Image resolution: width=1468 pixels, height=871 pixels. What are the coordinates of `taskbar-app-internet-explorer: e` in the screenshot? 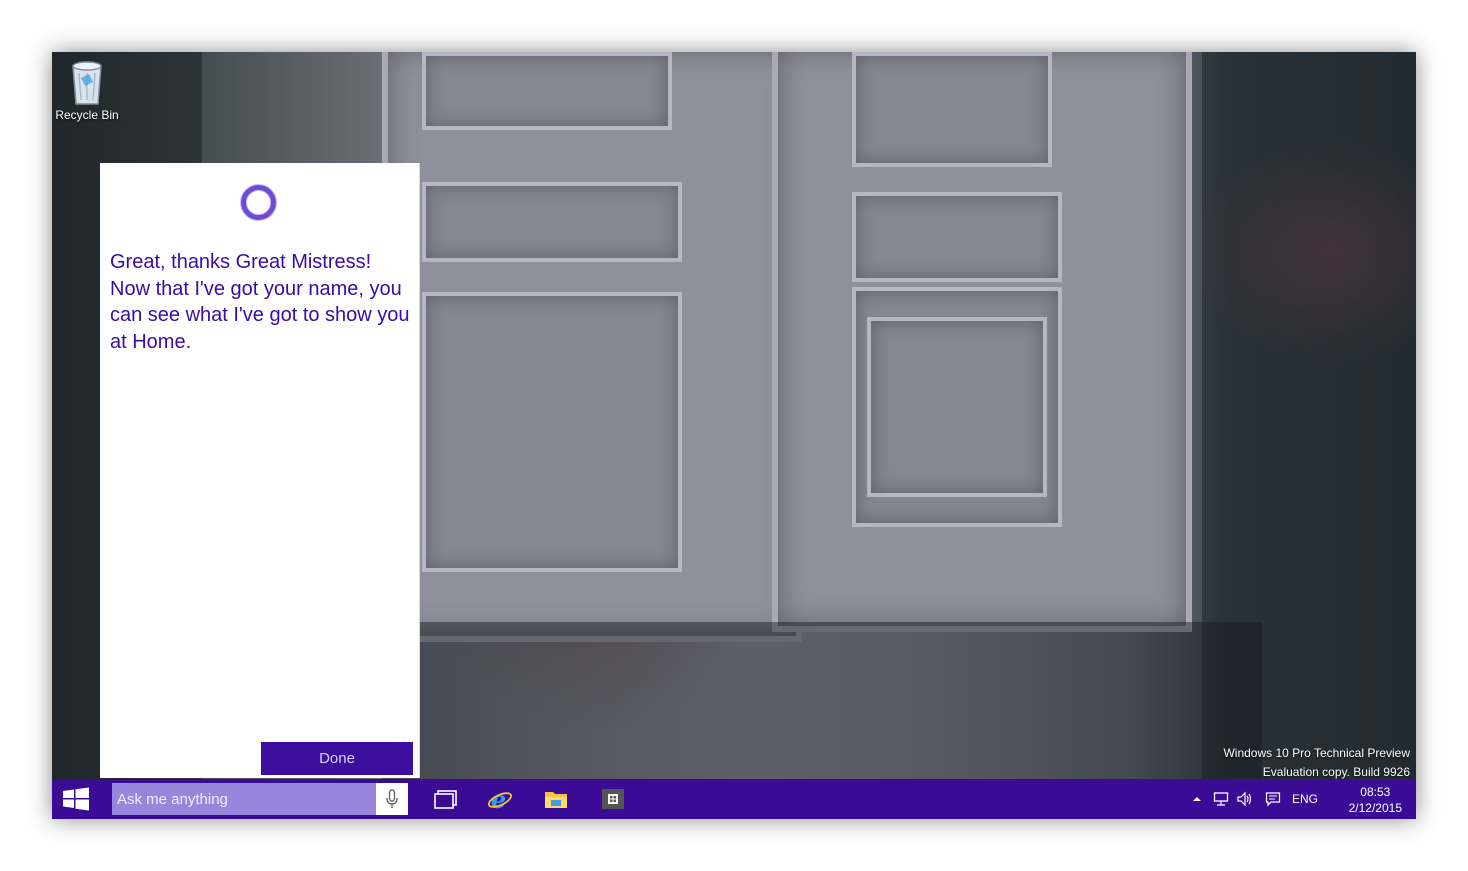 It's located at (500, 799).